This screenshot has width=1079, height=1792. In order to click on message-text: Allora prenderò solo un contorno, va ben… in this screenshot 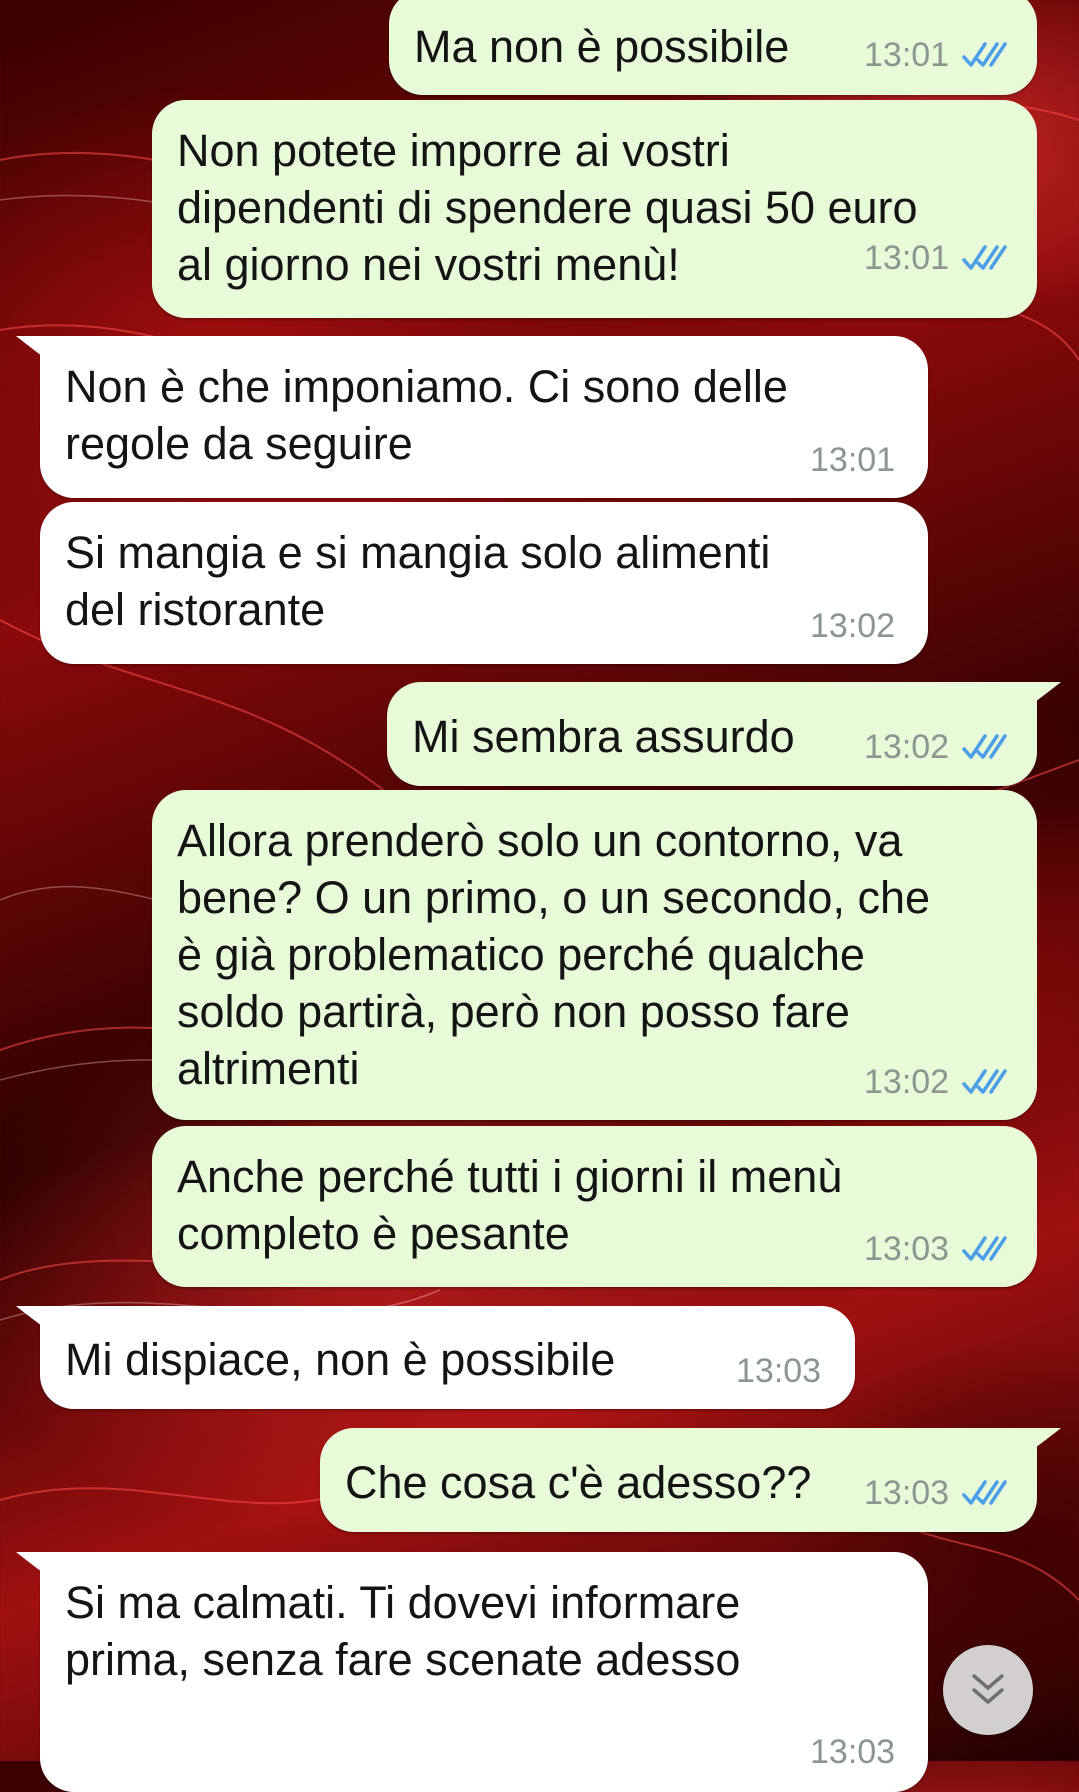, I will do `click(554, 954)`.